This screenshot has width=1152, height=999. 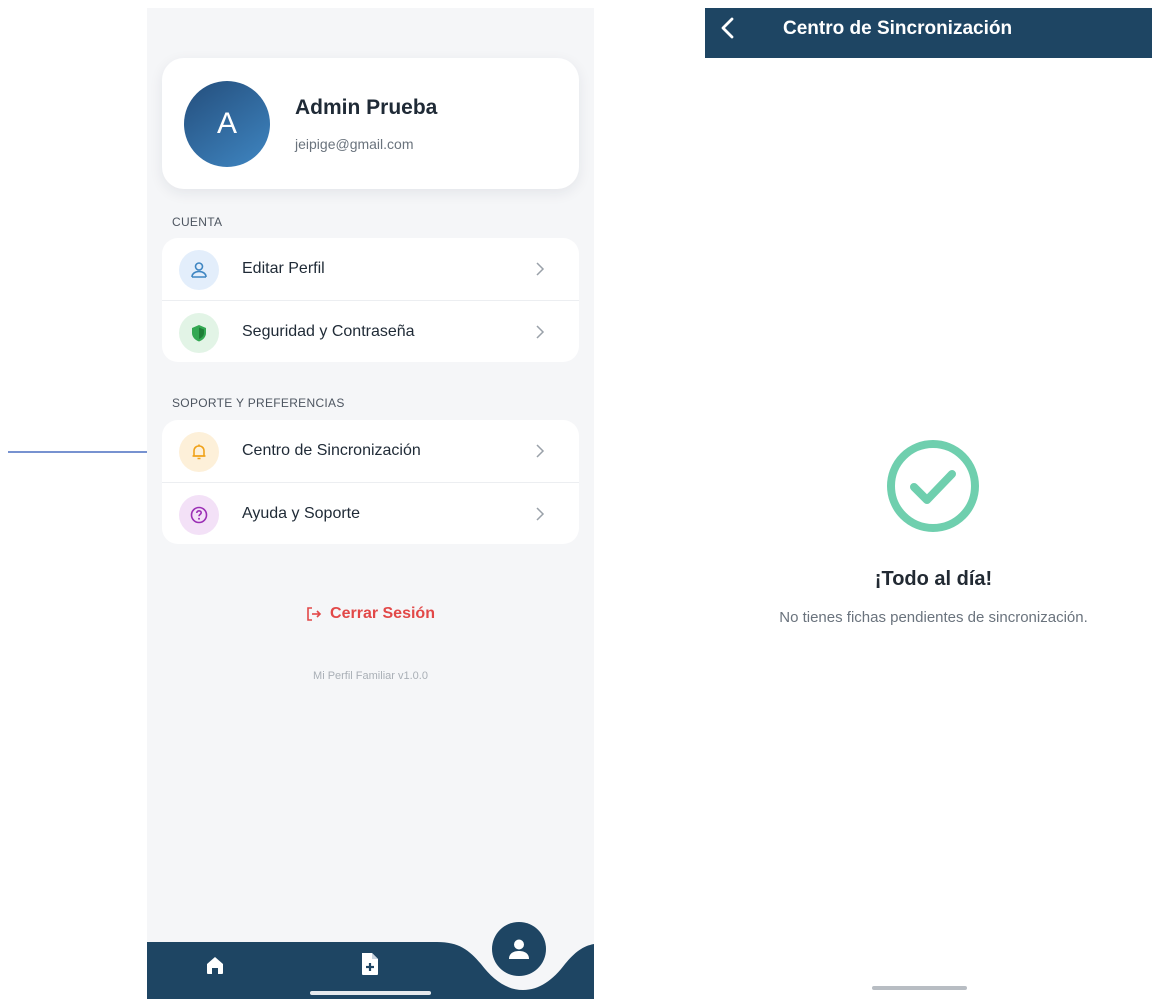 What do you see at coordinates (199, 270) in the screenshot?
I see `user-icon` at bounding box center [199, 270].